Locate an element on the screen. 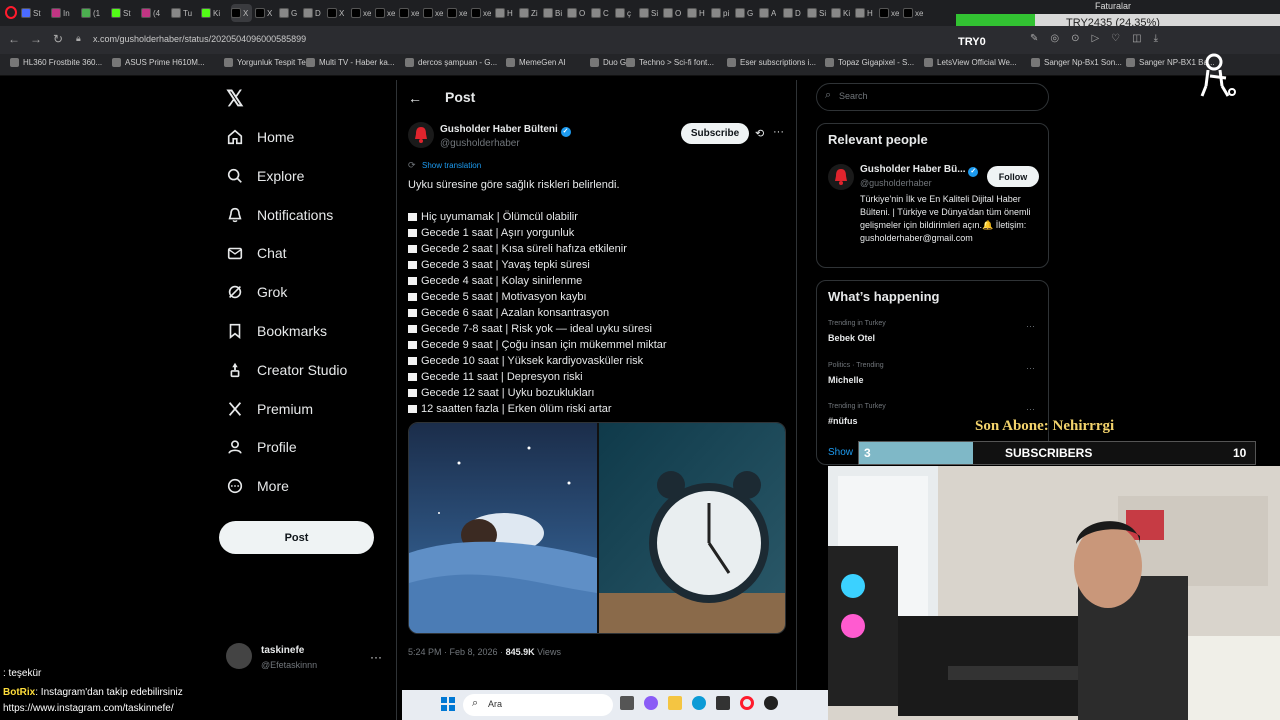  nav-item-profile: Profile is located at coordinates (261, 447).